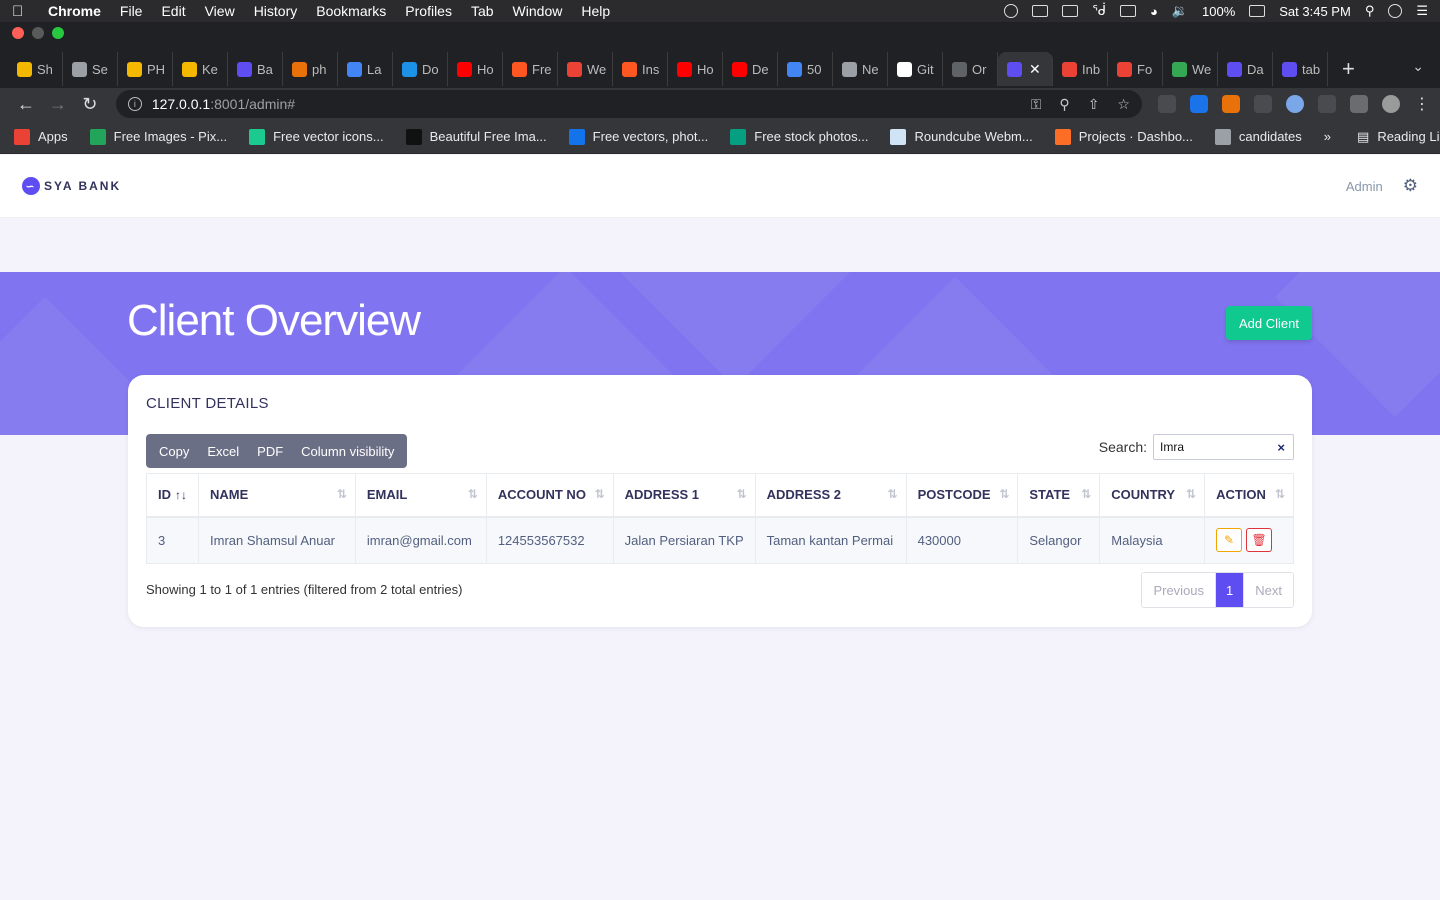 The width and height of the screenshot is (1440, 900). Describe the element at coordinates (1268, 590) in the screenshot. I see `next-page-button: Next` at that location.